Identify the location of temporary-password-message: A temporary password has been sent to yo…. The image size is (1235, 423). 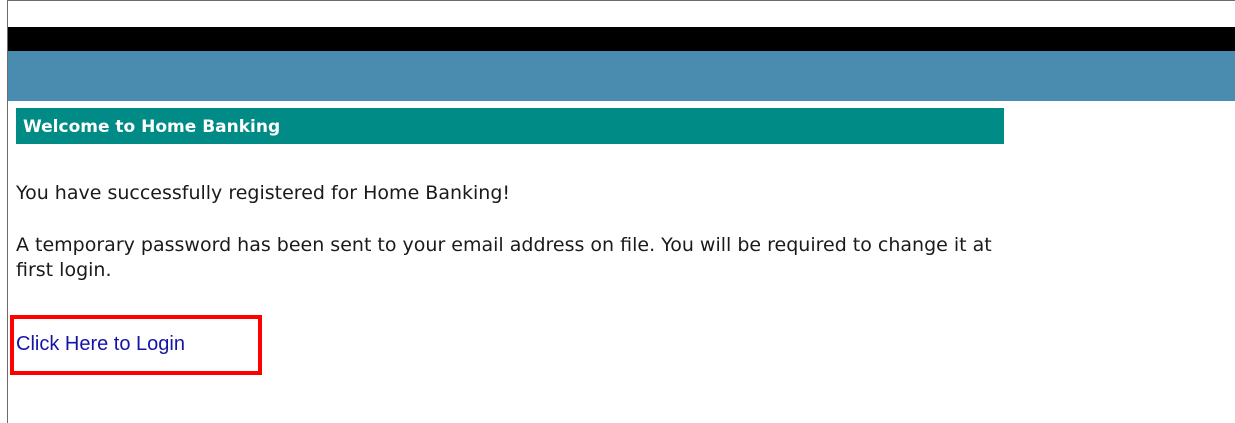
(504, 257).